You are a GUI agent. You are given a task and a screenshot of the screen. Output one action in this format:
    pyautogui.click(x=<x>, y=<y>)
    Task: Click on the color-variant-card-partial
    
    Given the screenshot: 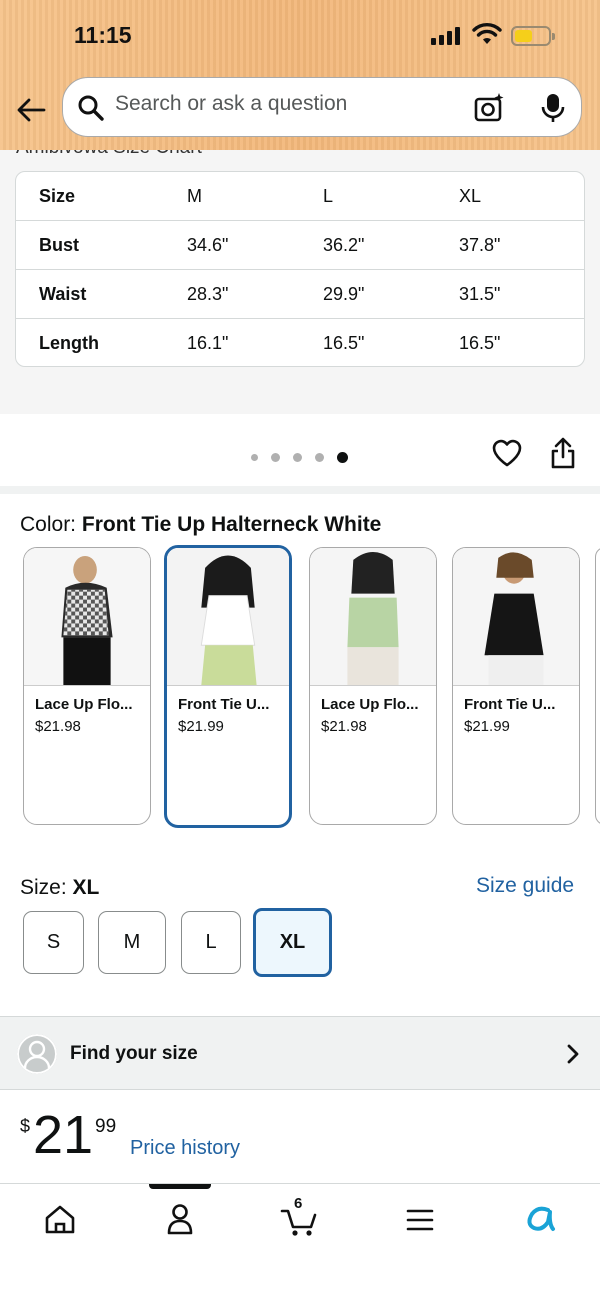 What is the action you would take?
    pyautogui.click(x=597, y=686)
    